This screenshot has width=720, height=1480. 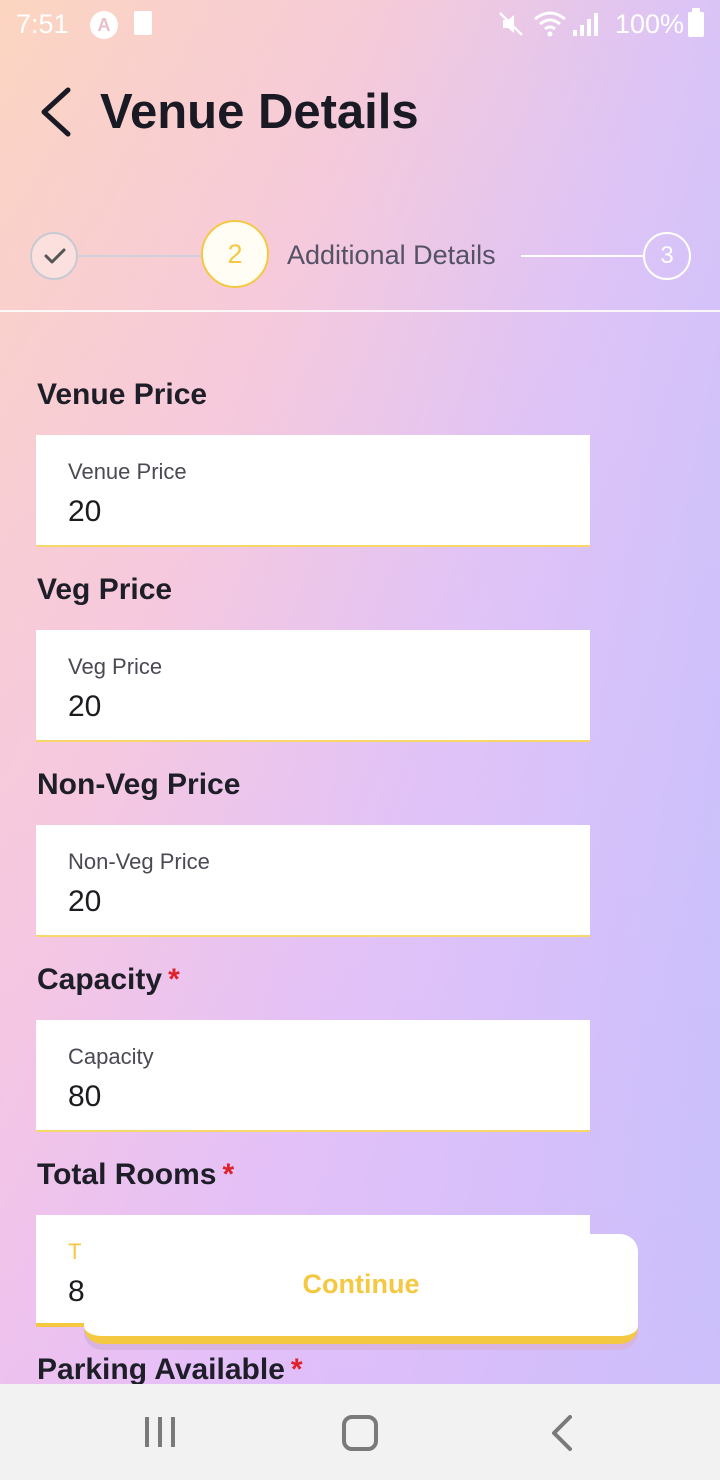 I want to click on field-label: Veg Price, so click(x=115, y=666).